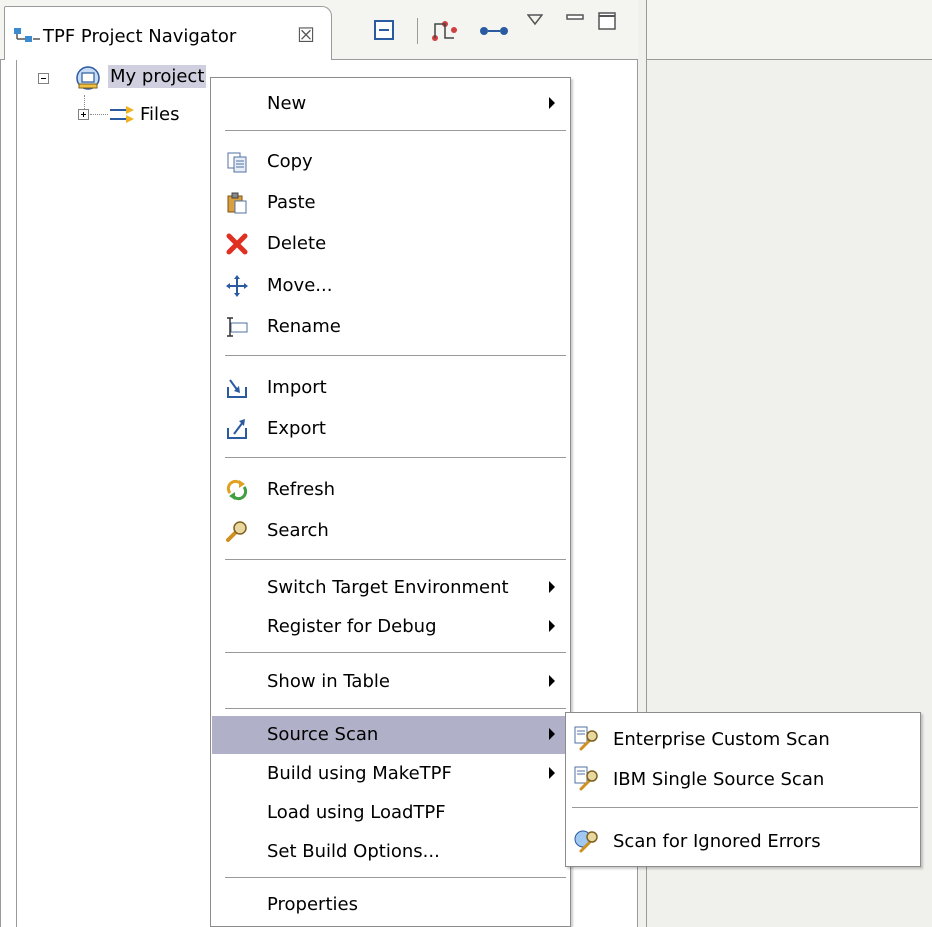 The image size is (932, 927). Describe the element at coordinates (607, 21) in the screenshot. I see `maximize-icon` at that location.